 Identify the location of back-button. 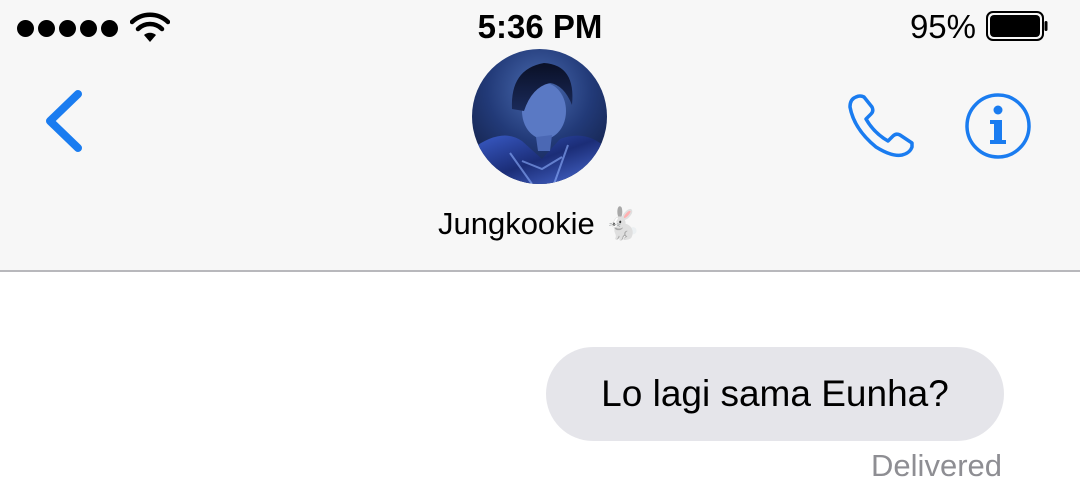
(65, 121).